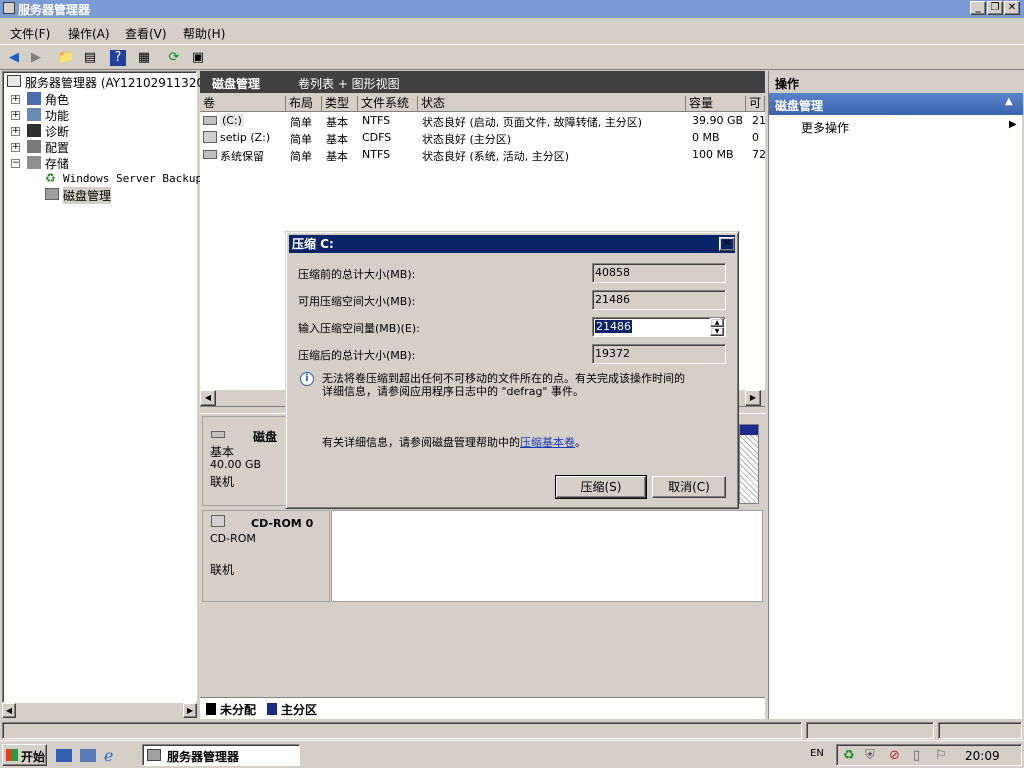 This screenshot has width=1024, height=768. I want to click on legend-unallocated: 未分配, so click(238, 710).